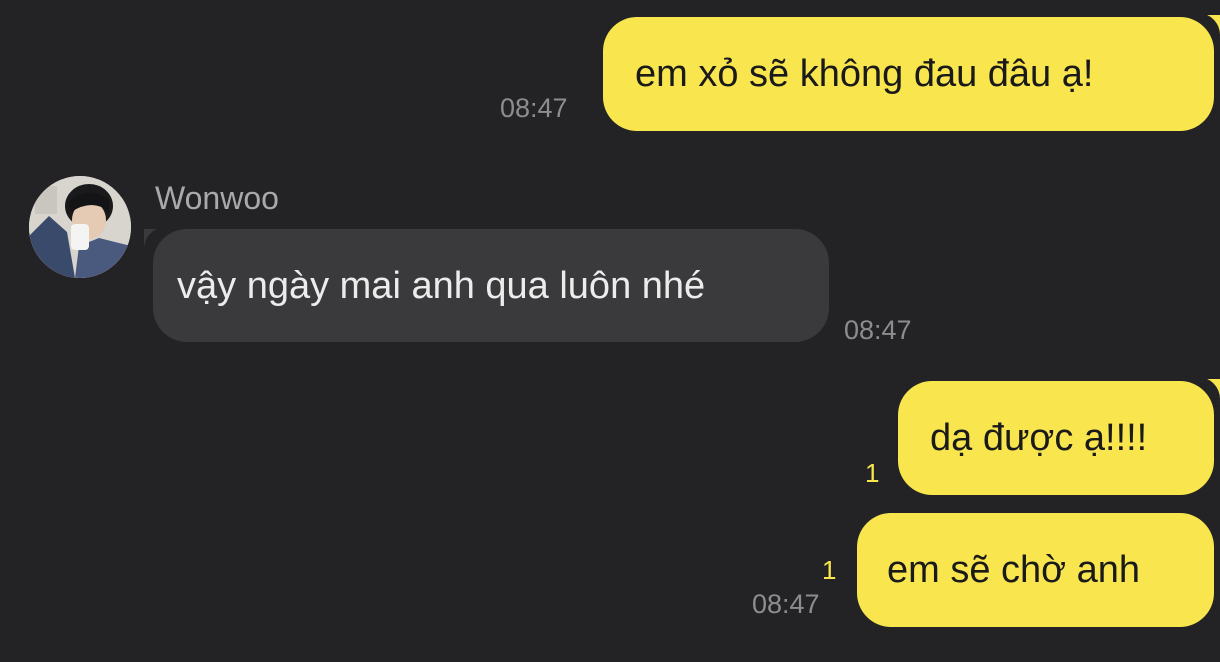  I want to click on message-text: em xỏ sẽ không đau đâu ạ!, so click(864, 74).